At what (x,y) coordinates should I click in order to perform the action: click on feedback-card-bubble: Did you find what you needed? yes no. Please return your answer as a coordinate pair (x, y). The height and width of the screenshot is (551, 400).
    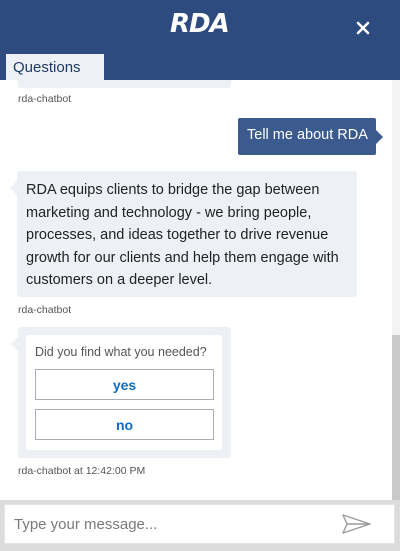
    Looking at the image, I should click on (121, 392).